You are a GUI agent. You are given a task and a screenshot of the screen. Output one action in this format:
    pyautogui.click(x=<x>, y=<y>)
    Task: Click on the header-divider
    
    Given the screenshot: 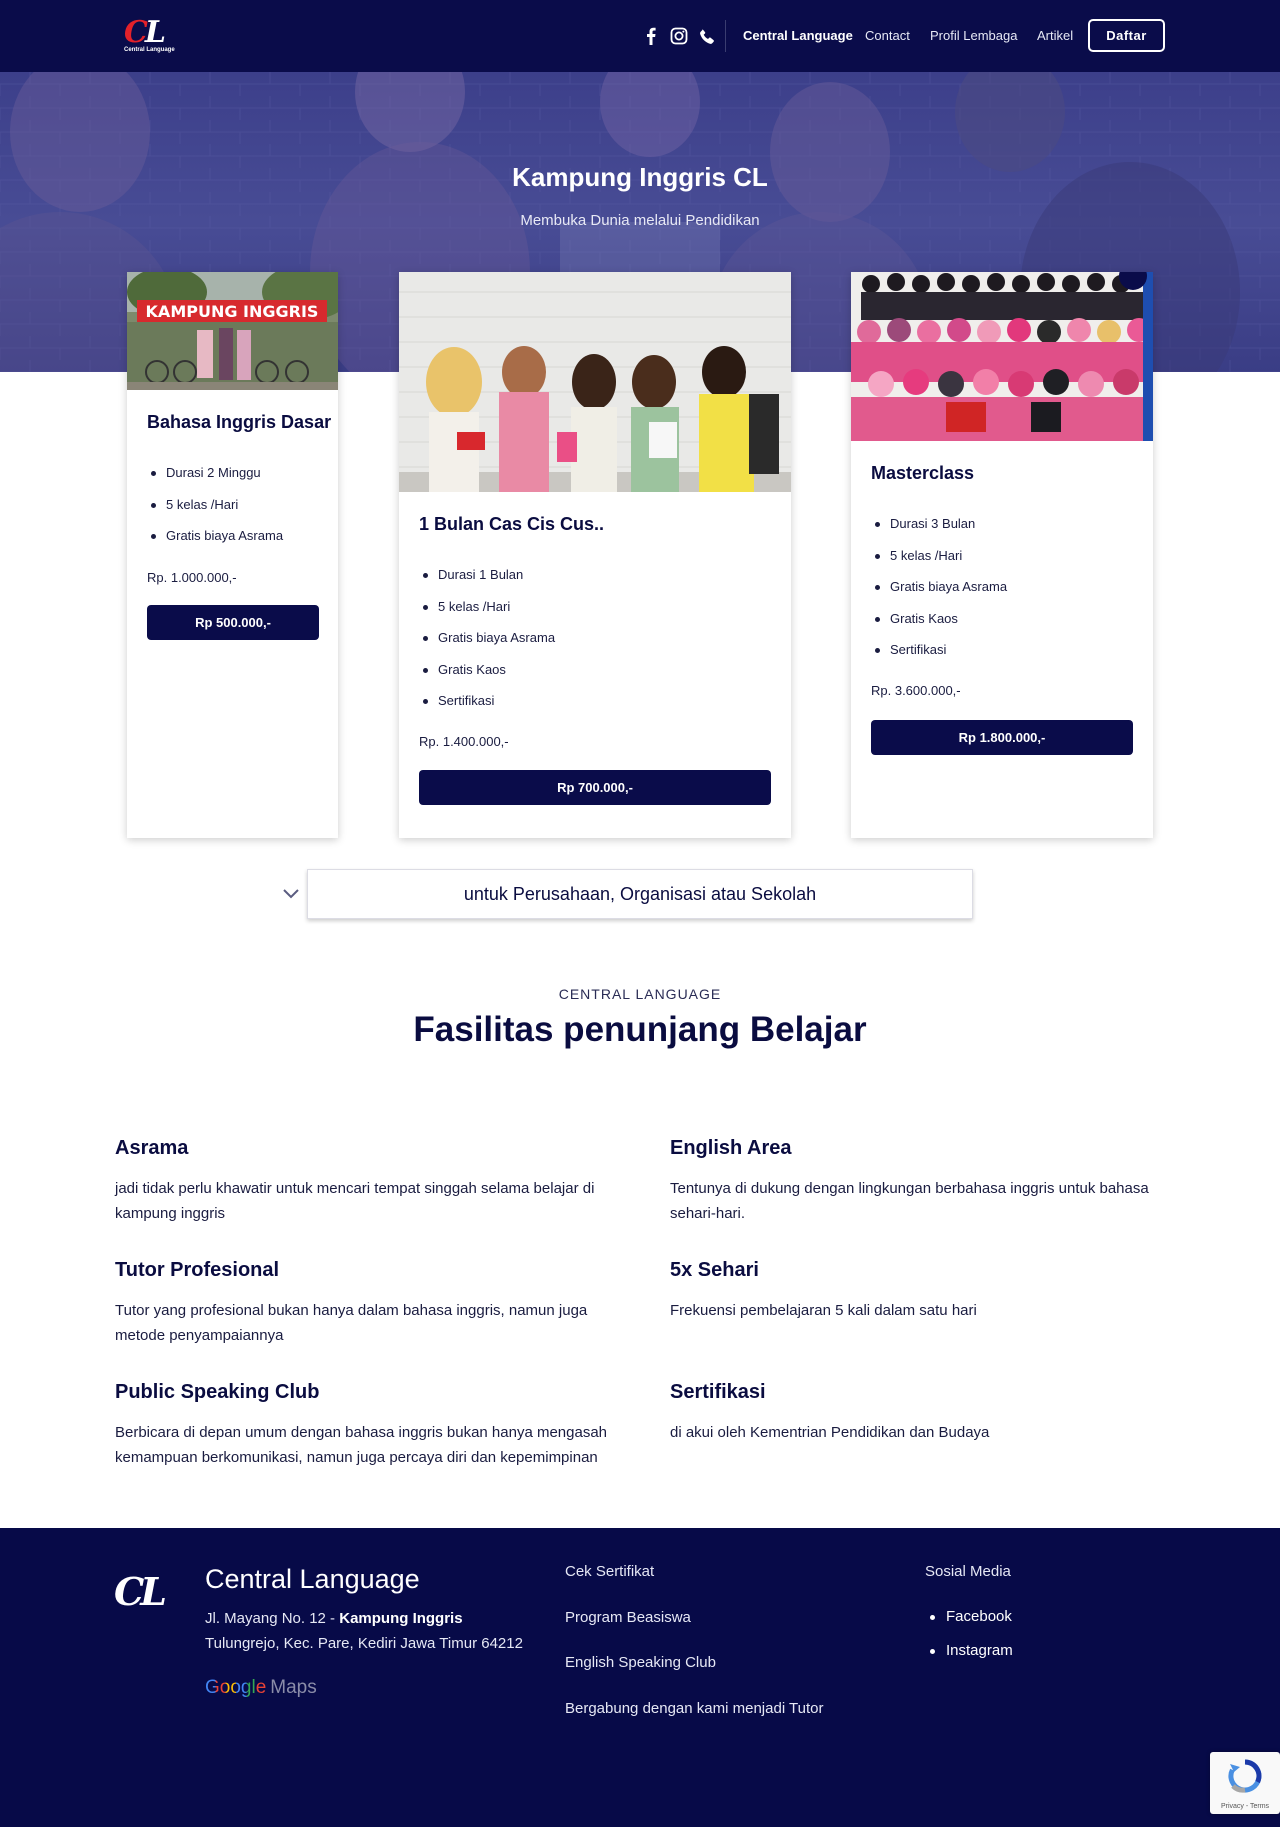 What is the action you would take?
    pyautogui.click(x=725, y=36)
    